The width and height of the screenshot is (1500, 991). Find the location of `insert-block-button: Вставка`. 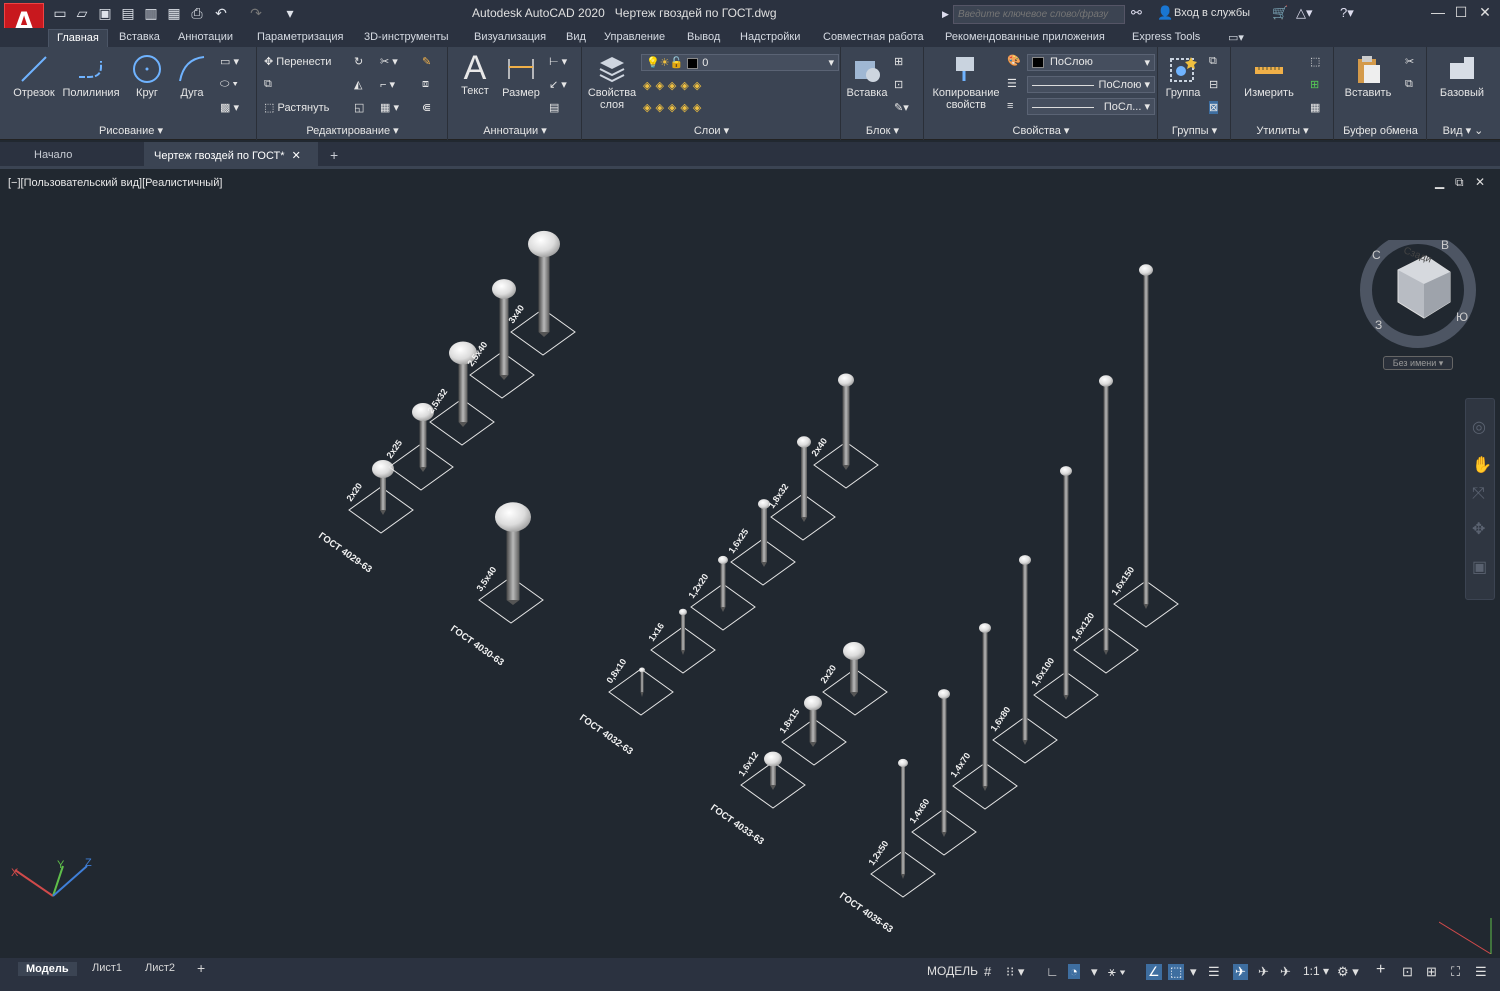

insert-block-button: Вставка is located at coordinates (867, 76).